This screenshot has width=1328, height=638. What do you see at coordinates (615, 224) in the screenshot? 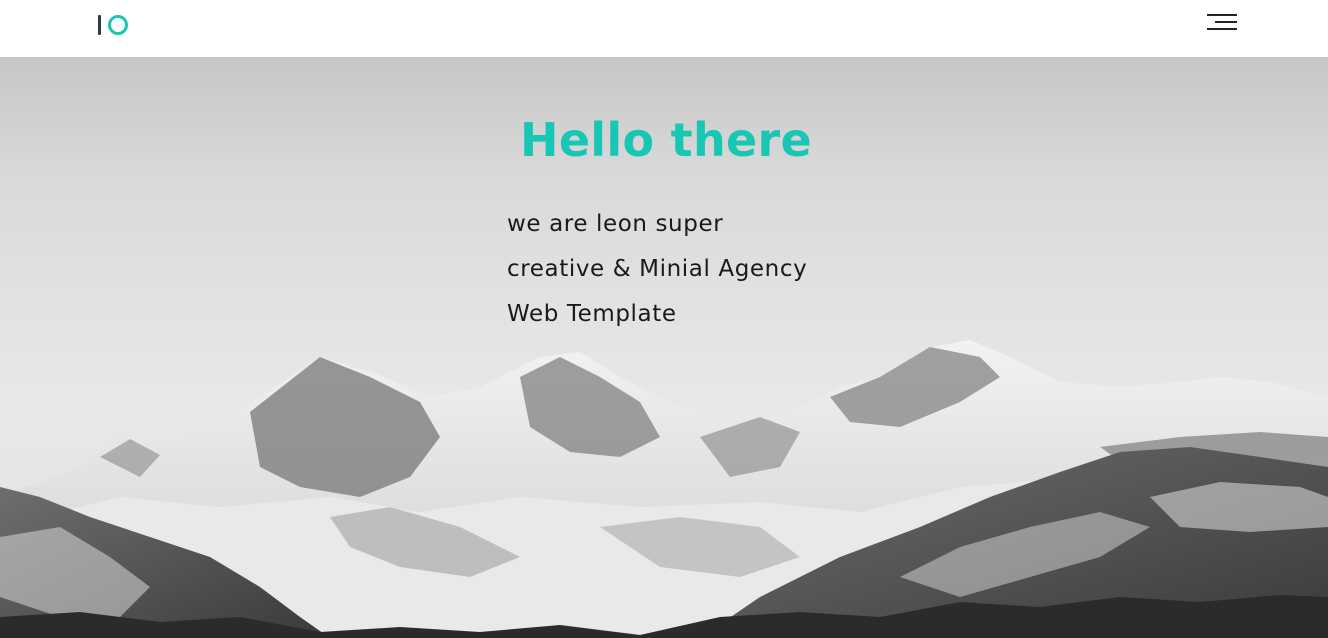
I see `hero-tagline-line: we are leon super` at bounding box center [615, 224].